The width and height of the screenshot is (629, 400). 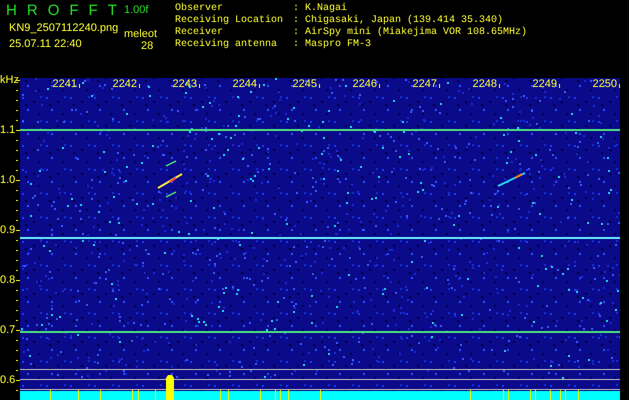 What do you see at coordinates (184, 84) in the screenshot?
I see `x-axis-label: 2243` at bounding box center [184, 84].